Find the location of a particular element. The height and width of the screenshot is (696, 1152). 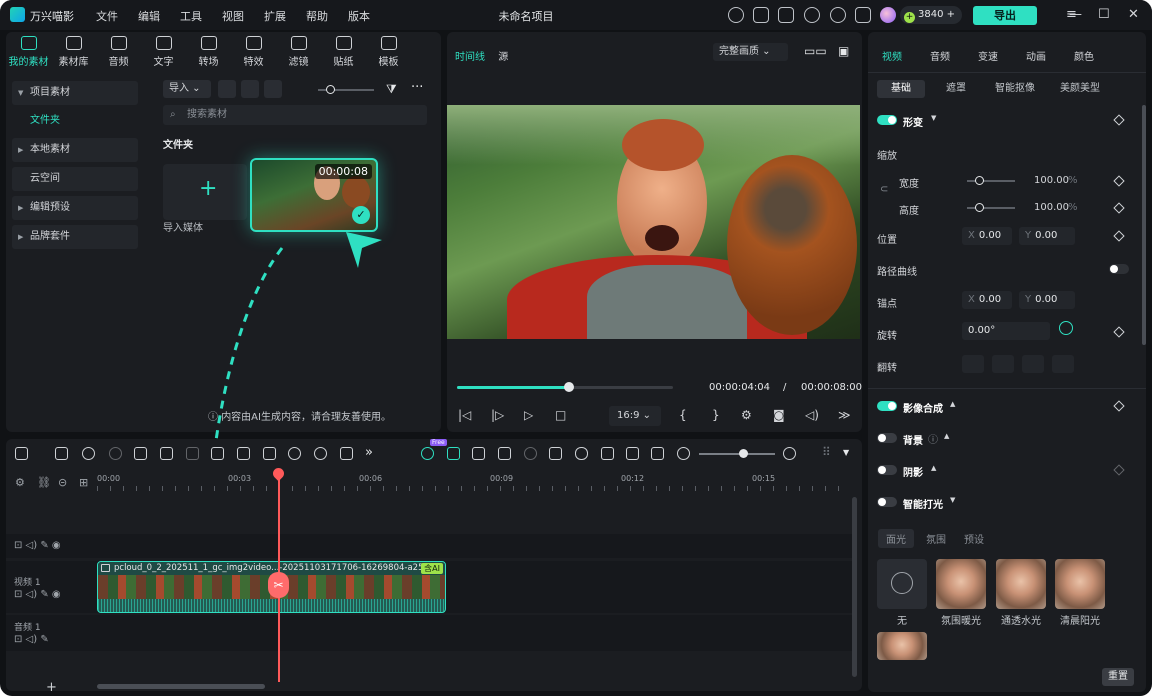

shadow-toggle is located at coordinates (887, 470).